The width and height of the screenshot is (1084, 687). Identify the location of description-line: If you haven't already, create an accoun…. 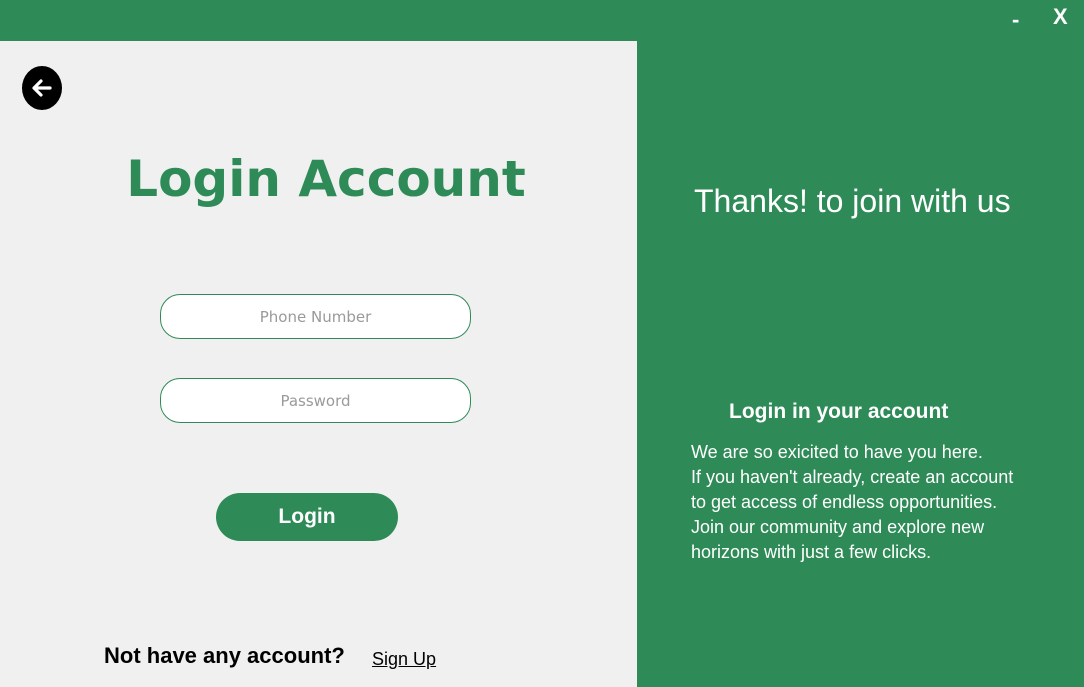
(852, 477).